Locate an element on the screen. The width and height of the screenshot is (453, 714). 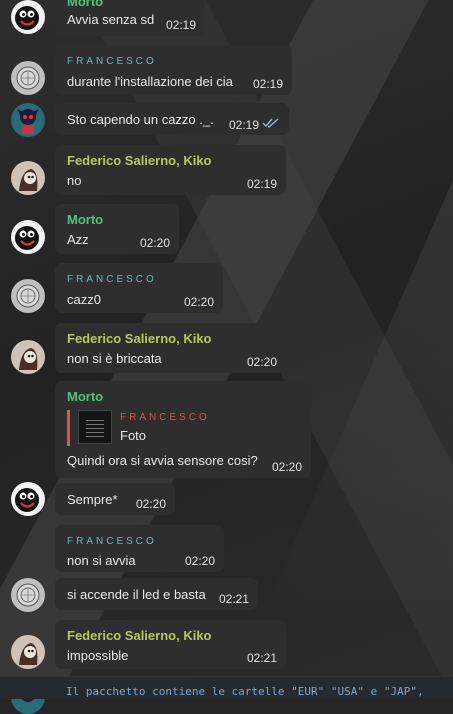
read-double-check-icon is located at coordinates (270, 123).